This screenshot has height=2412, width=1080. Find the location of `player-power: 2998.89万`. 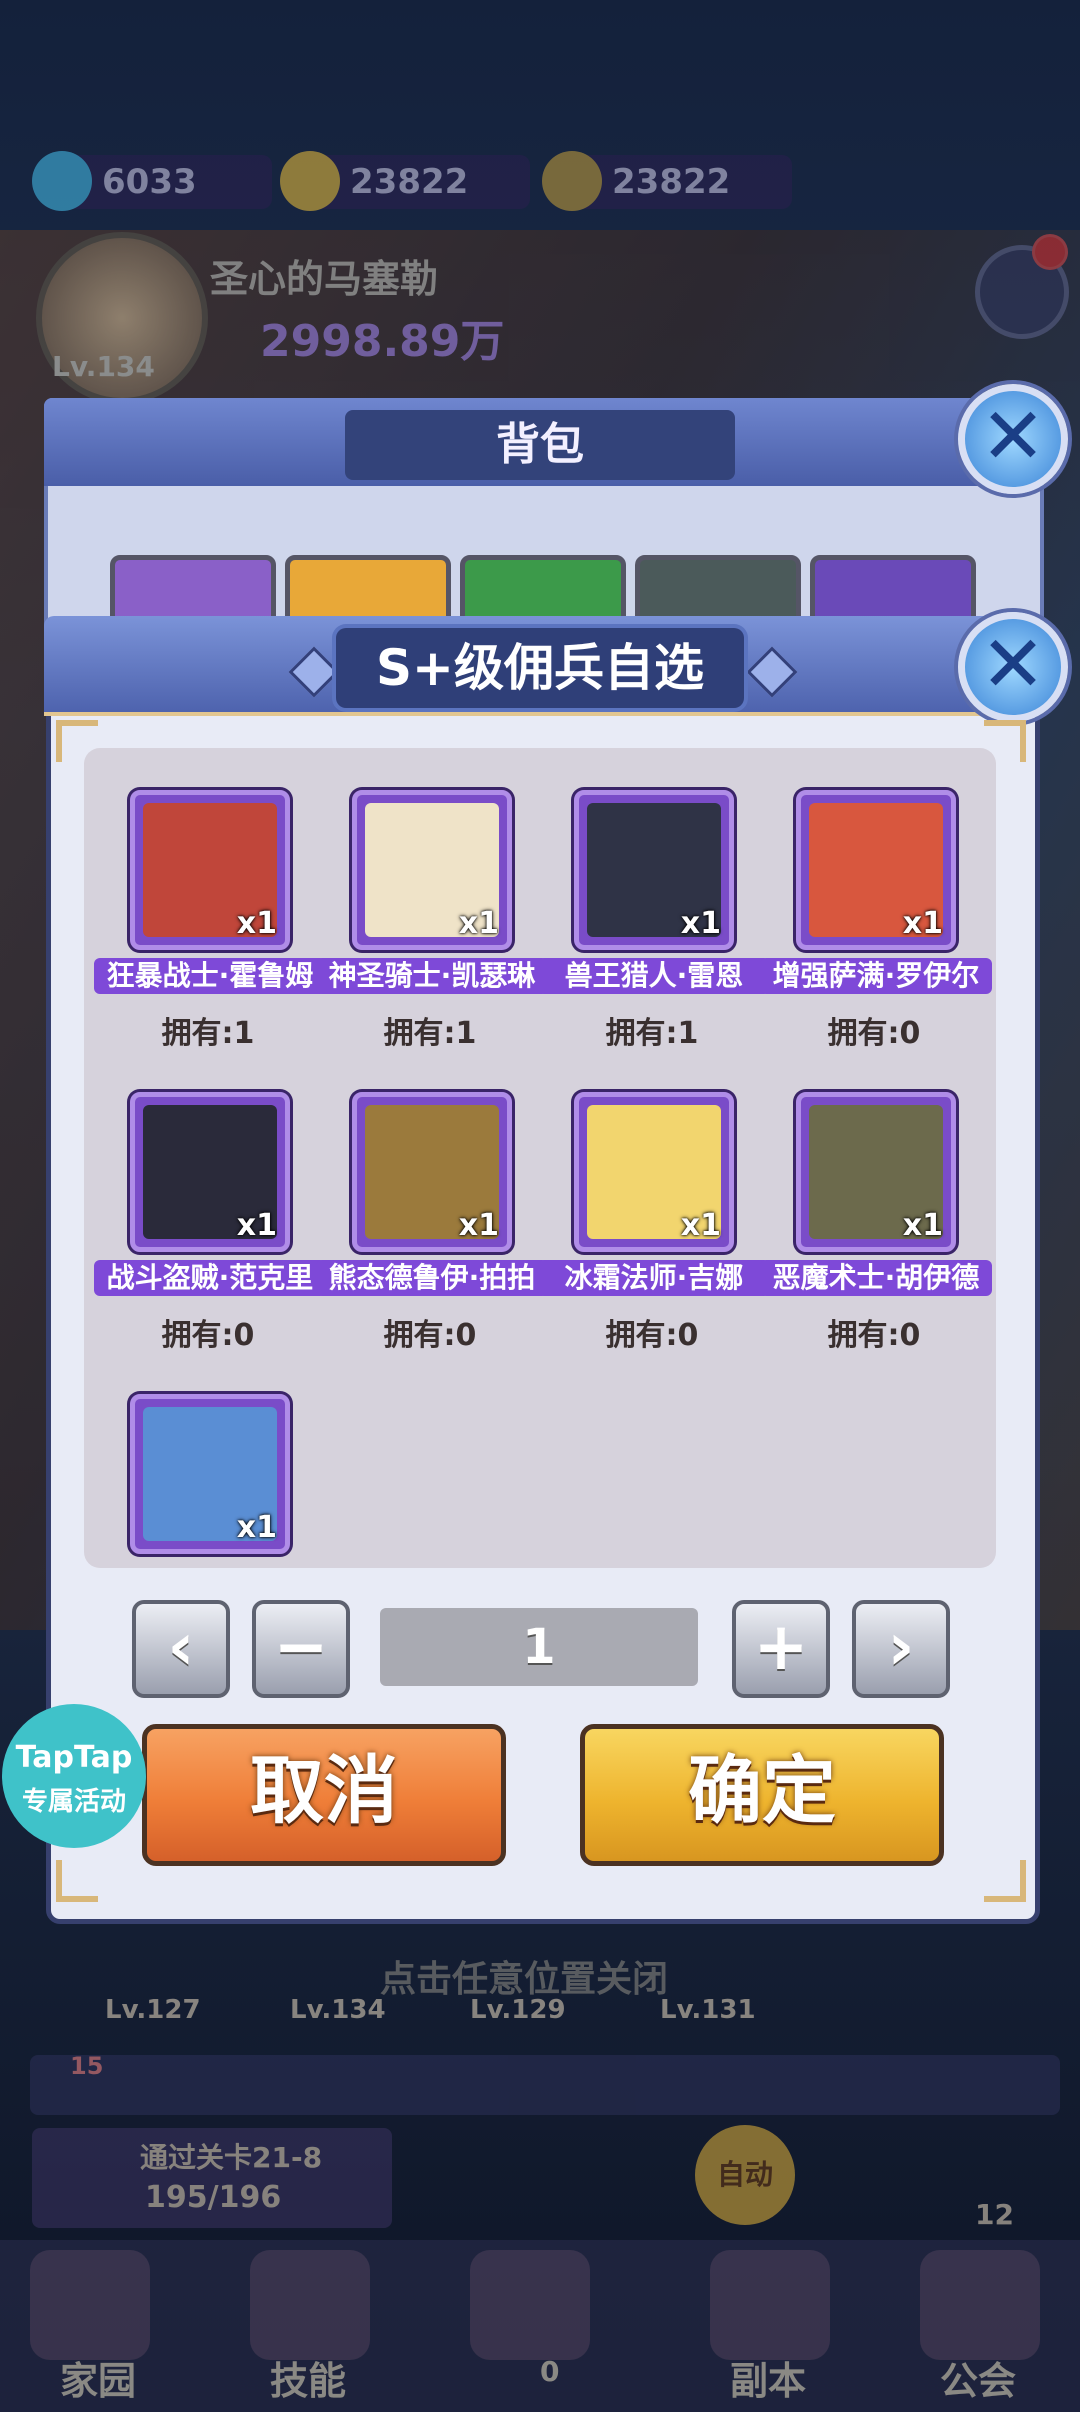

player-power: 2998.89万 is located at coordinates (382, 341).